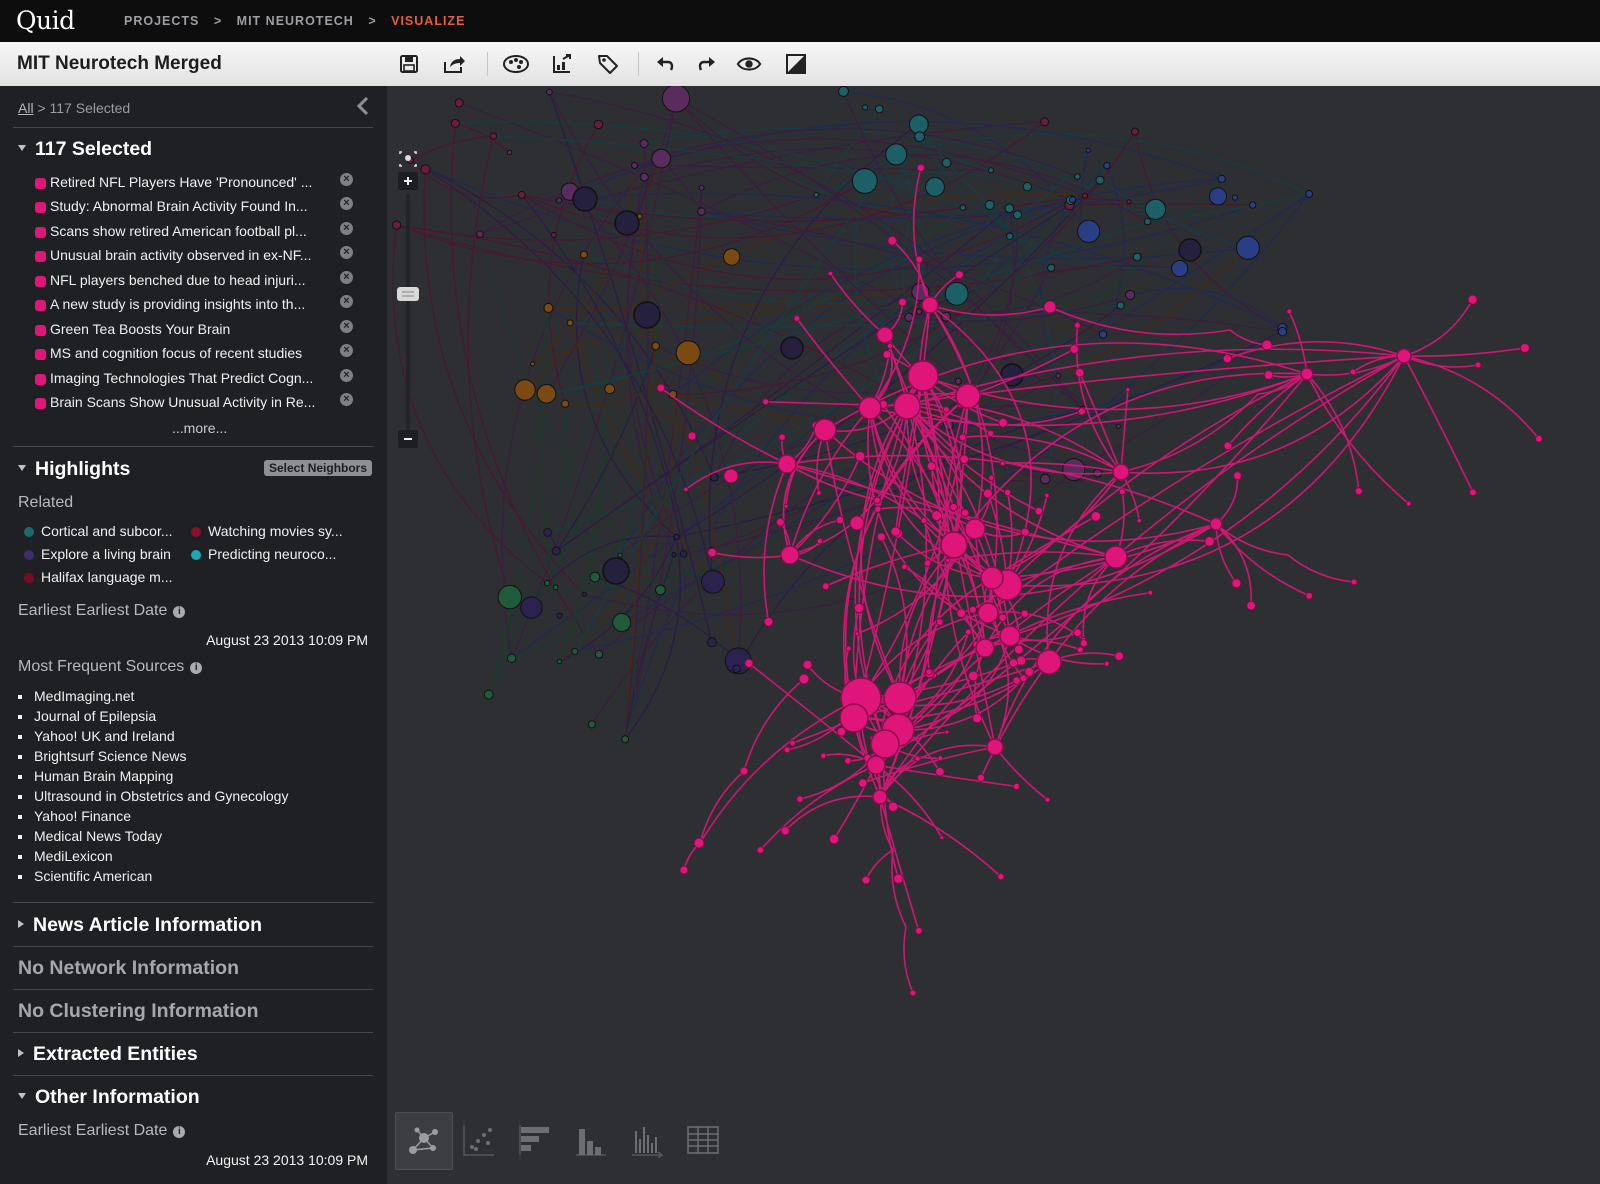  What do you see at coordinates (295, 21) in the screenshot?
I see `breadcrumb-mit-neurotech: MIT NEUROTECH` at bounding box center [295, 21].